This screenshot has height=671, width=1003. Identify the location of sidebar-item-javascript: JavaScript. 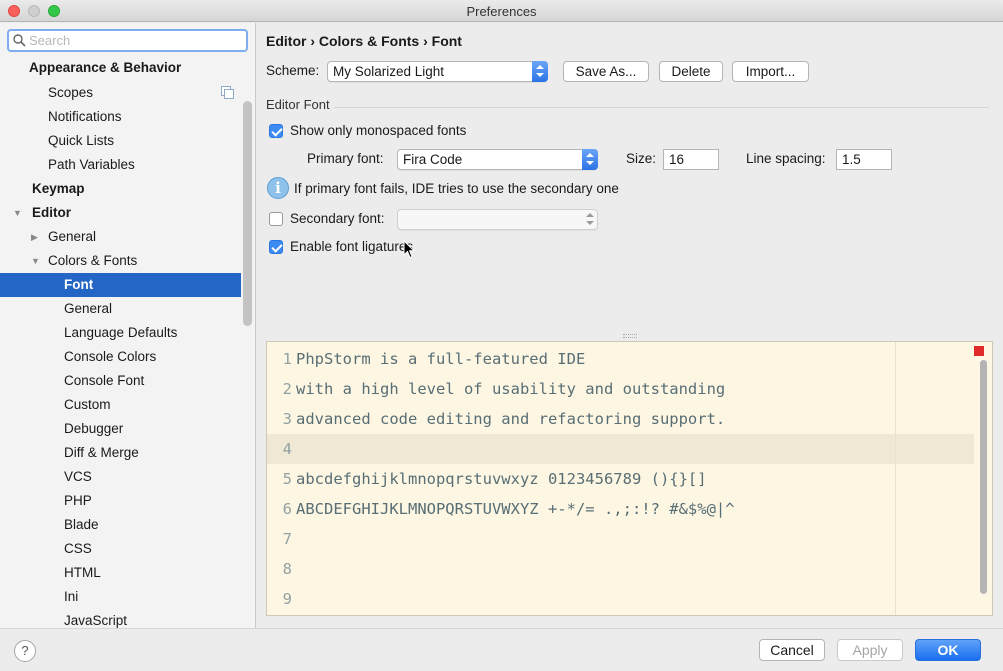
(120, 618).